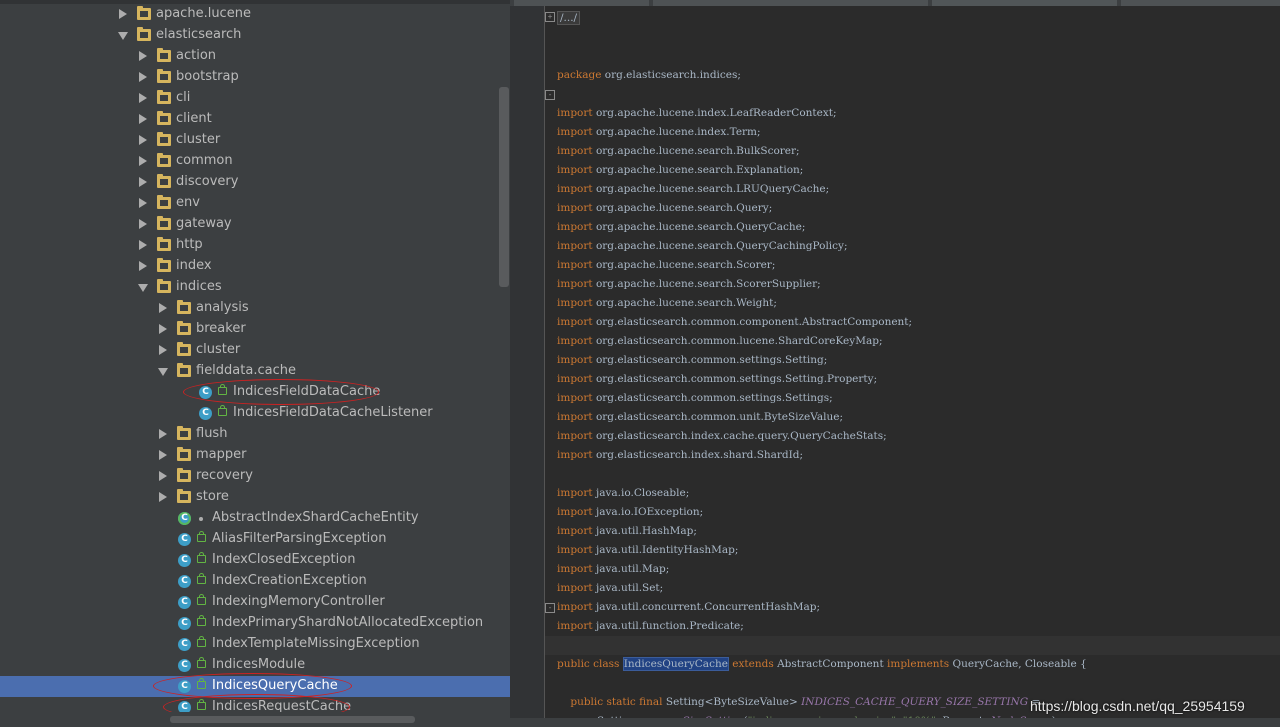 This screenshot has width=1280, height=727. I want to click on code-line: import java.util.Set;, so click(610, 588).